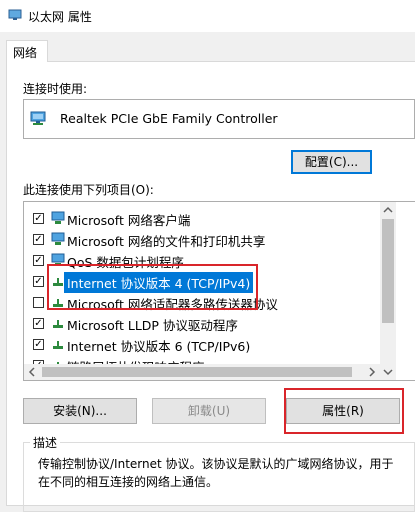 Image resolution: width=415 pixels, height=512 pixels. Describe the element at coordinates (129, 220) in the screenshot. I see `item-label: Microsoft 网络客户端` at that location.